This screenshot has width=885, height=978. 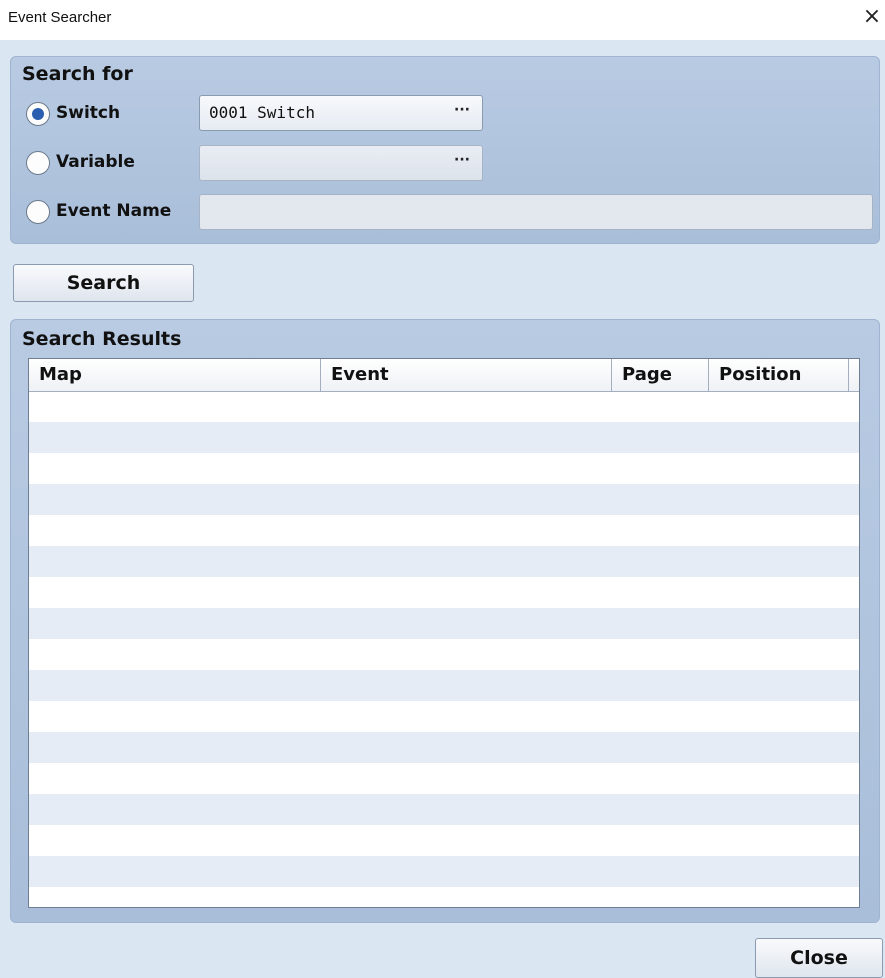 What do you see at coordinates (102, 339) in the screenshot?
I see `search-results-label: Search Results` at bounding box center [102, 339].